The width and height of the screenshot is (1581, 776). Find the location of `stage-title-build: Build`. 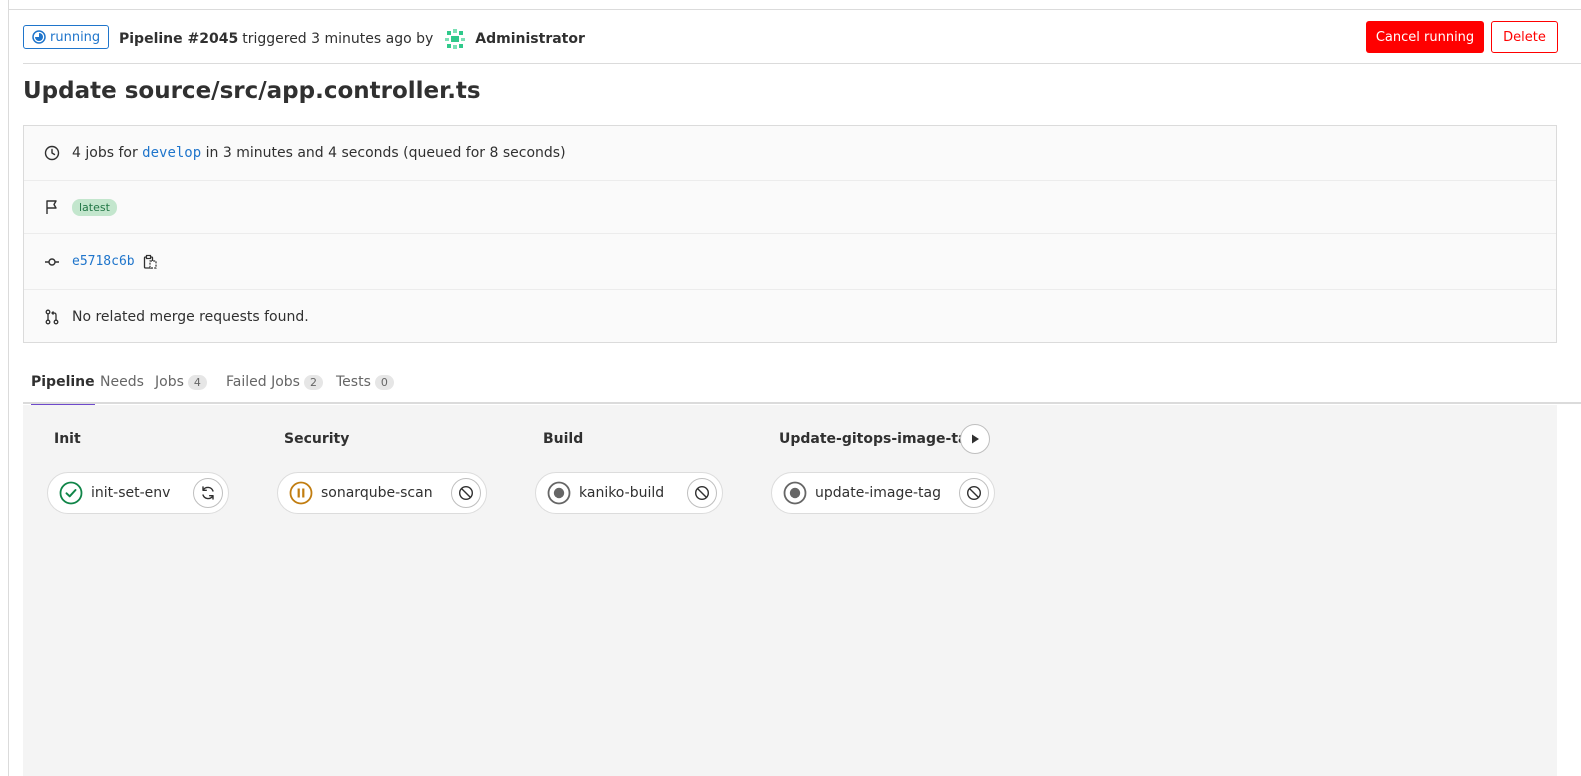

stage-title-build: Build is located at coordinates (563, 439).